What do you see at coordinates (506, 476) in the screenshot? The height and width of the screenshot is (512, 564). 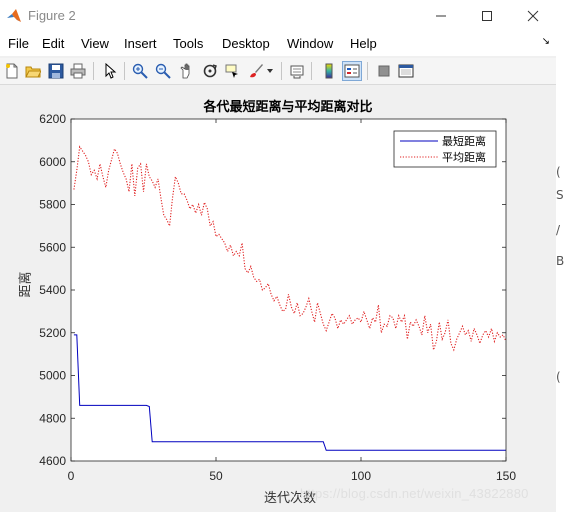 I see `x-tick-label: 150` at bounding box center [506, 476].